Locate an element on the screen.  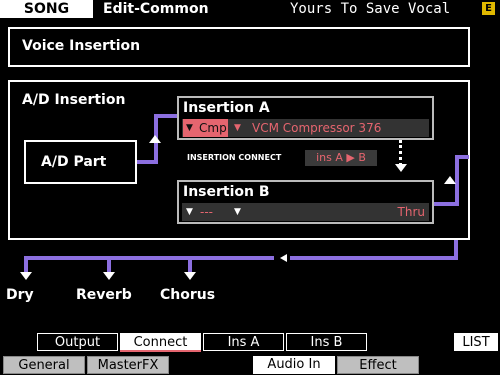
insertion-a-title: Insertion A is located at coordinates (226, 108).